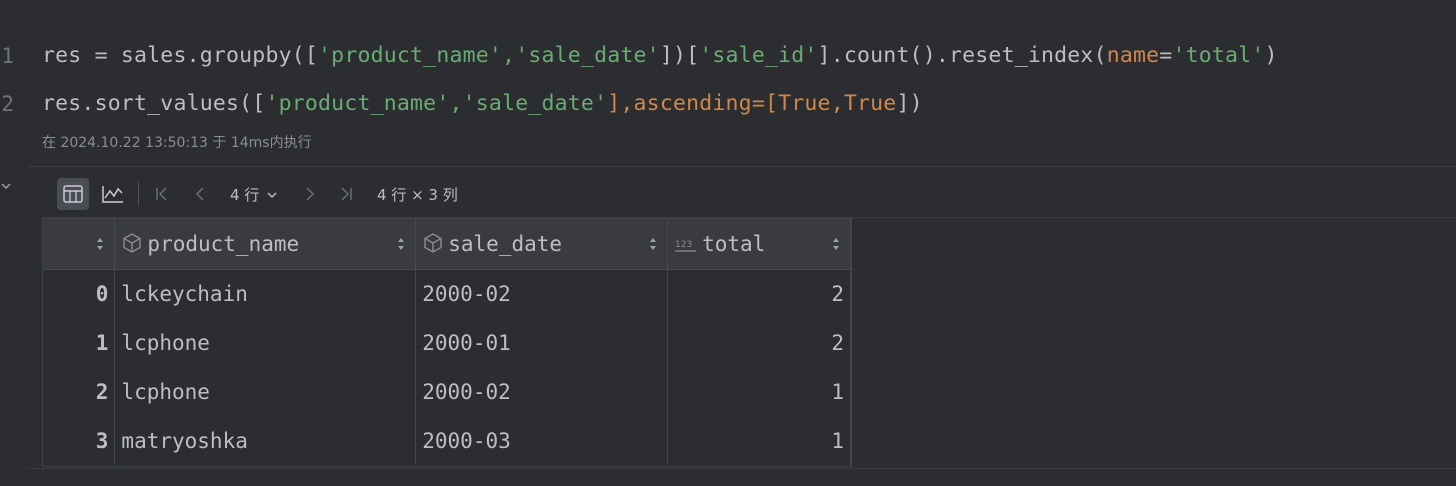 This screenshot has width=1456, height=486. I want to click on rows-per-page-select: 4 行, so click(254, 194).